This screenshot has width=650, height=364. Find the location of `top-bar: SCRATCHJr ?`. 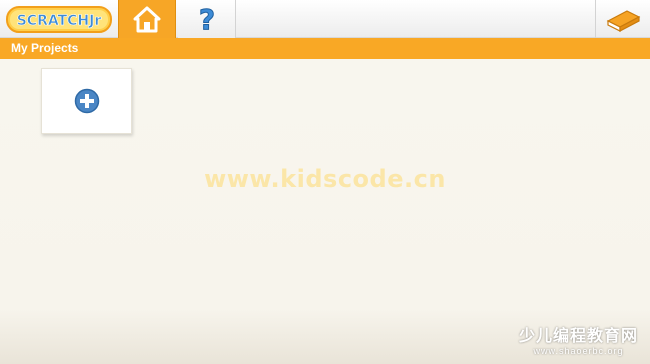

top-bar: SCRATCHJr ? is located at coordinates (325, 19).